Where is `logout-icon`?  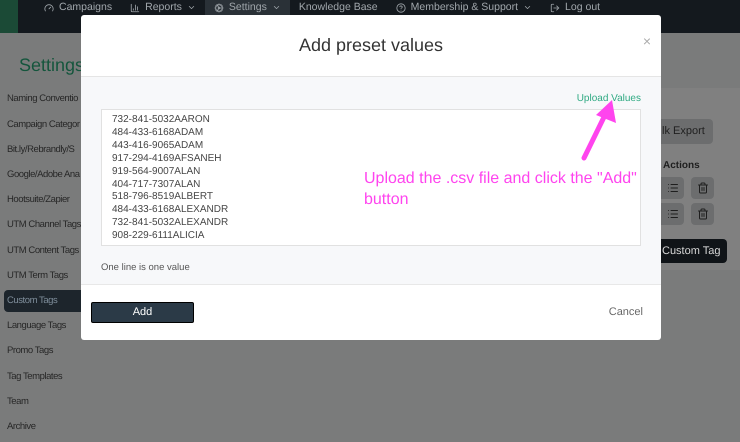
logout-icon is located at coordinates (555, 7).